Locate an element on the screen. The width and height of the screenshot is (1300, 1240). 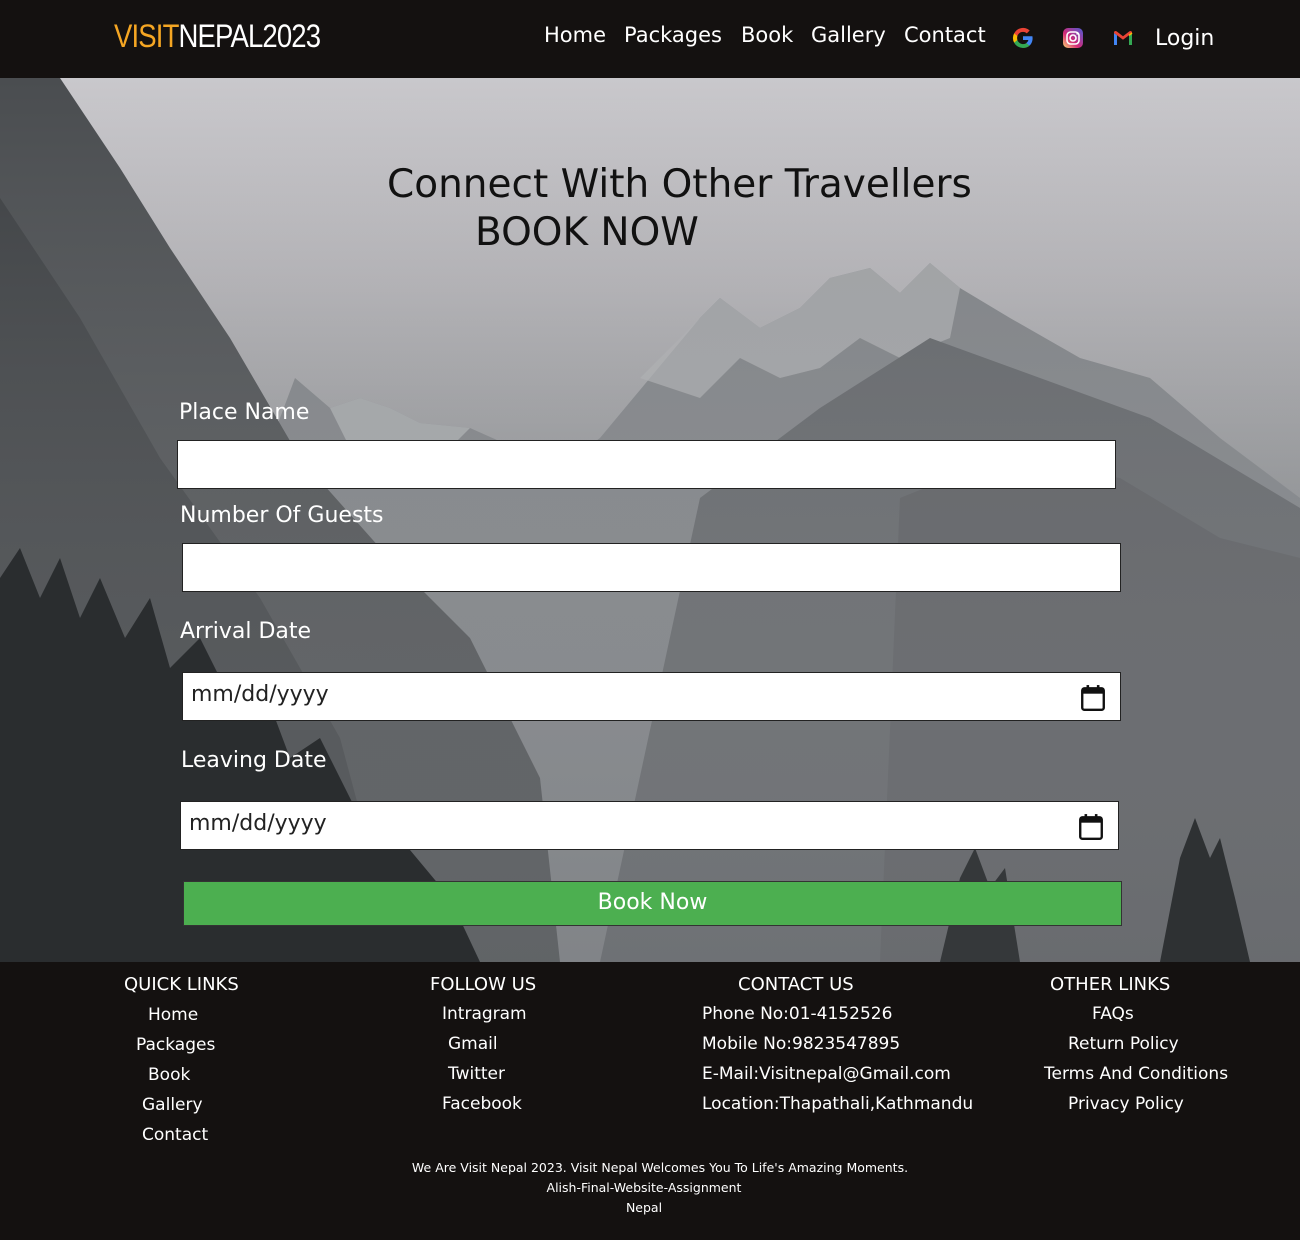
place-name-input is located at coordinates (646, 464).